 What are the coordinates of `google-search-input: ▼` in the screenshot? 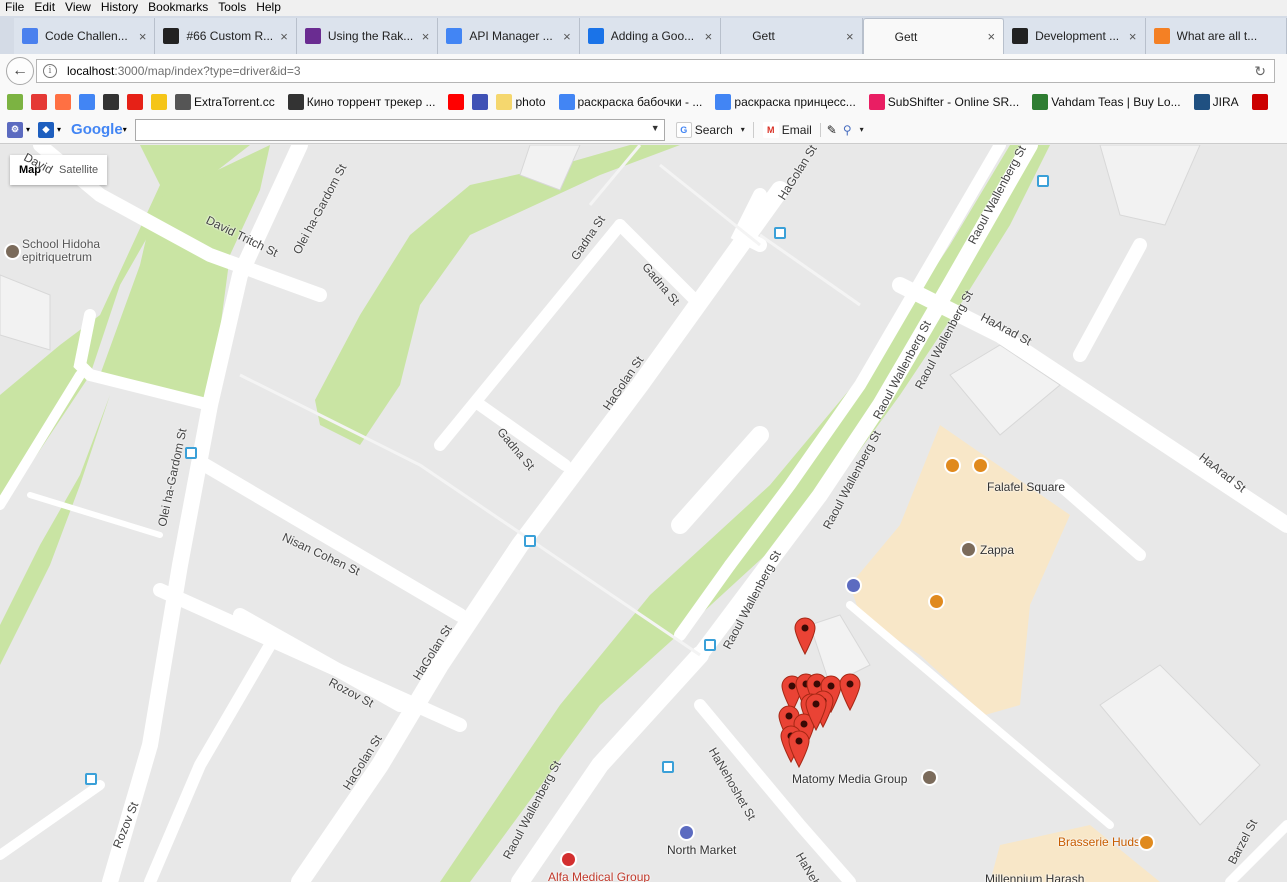 It's located at (399, 129).